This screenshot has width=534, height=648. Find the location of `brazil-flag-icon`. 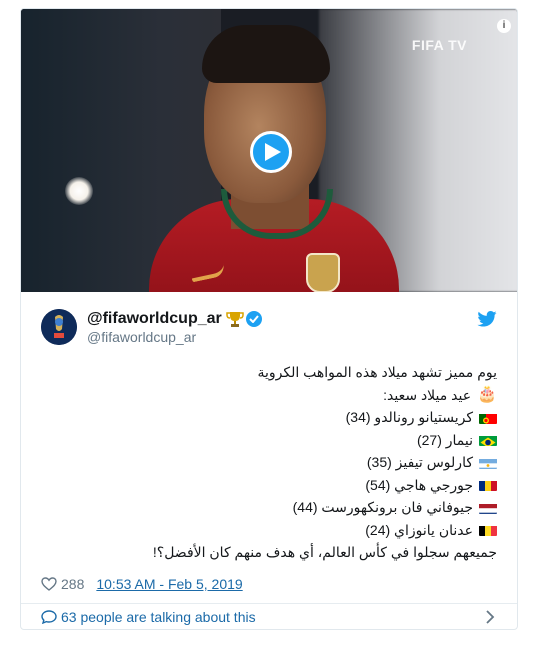

brazil-flag-icon is located at coordinates (488, 440).